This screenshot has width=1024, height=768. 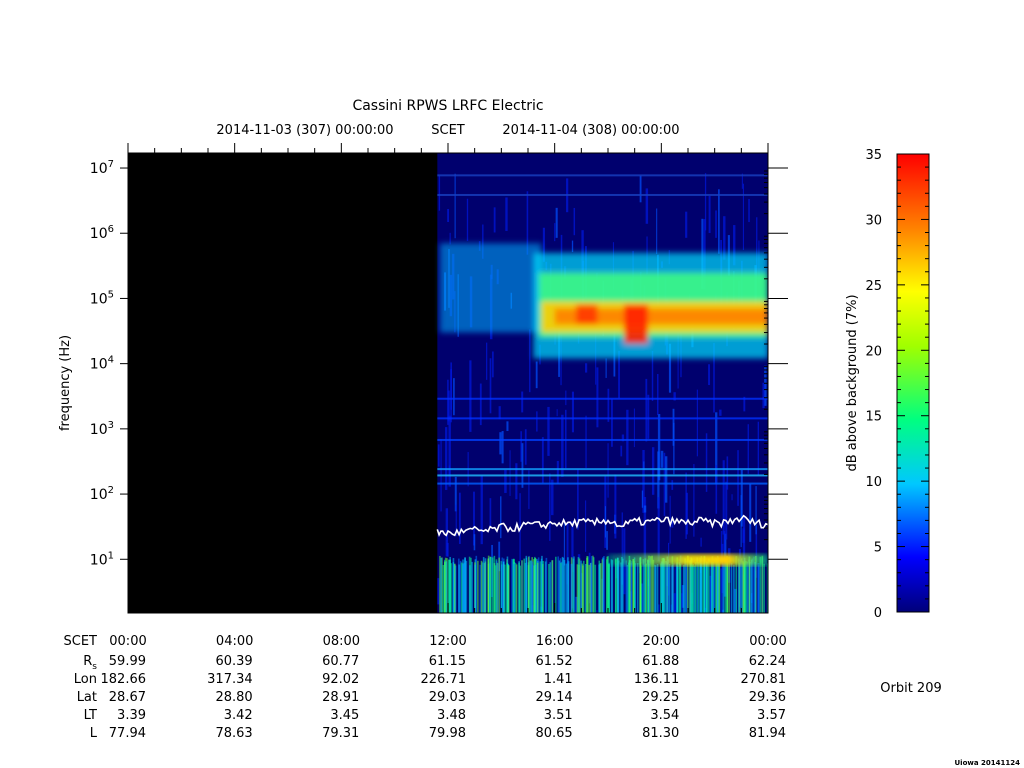 What do you see at coordinates (558, 715) in the screenshot?
I see `ephemeris-cell: 3.51` at bounding box center [558, 715].